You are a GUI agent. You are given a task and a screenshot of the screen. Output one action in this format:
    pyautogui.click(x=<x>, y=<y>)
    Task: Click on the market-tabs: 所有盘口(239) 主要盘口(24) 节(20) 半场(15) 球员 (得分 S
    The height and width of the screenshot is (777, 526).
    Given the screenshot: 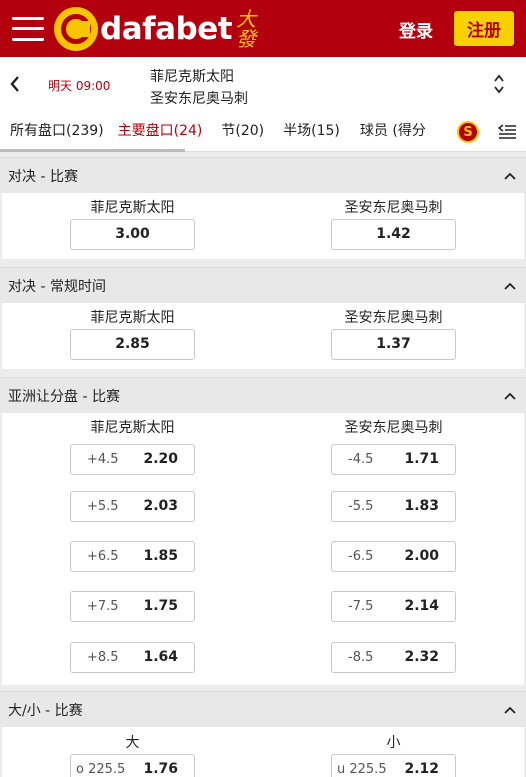 What is the action you would take?
    pyautogui.click(x=263, y=132)
    